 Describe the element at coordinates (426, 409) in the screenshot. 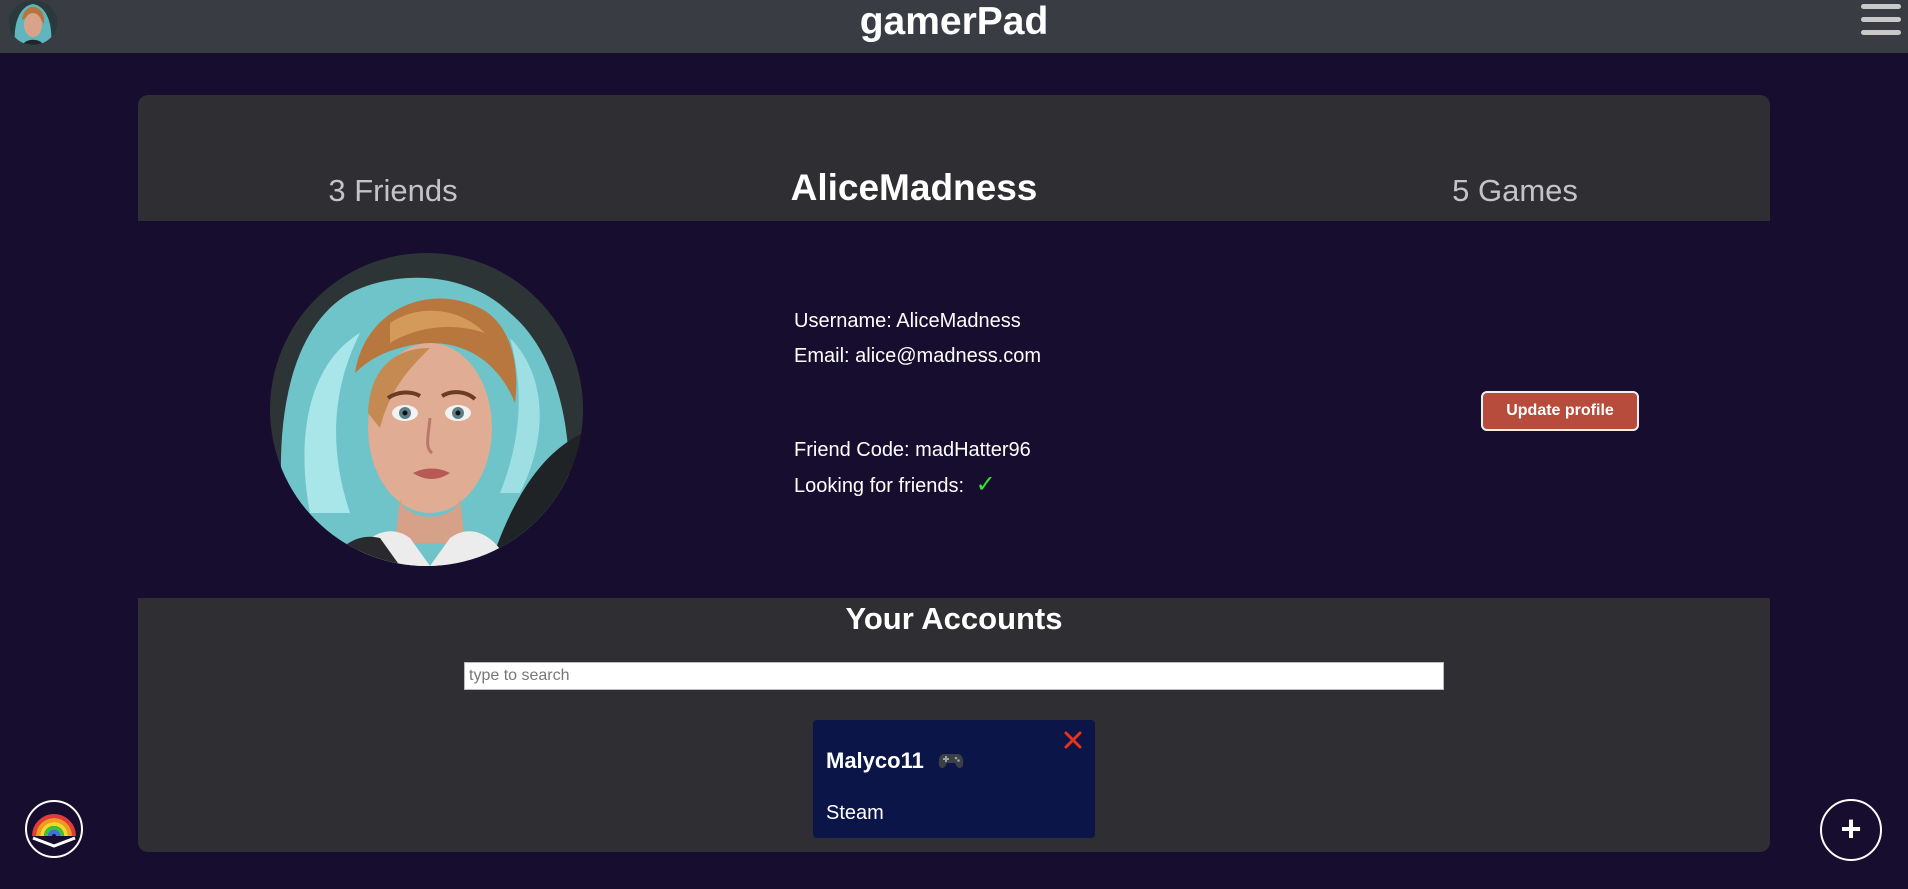

I see `profile-picture` at that location.